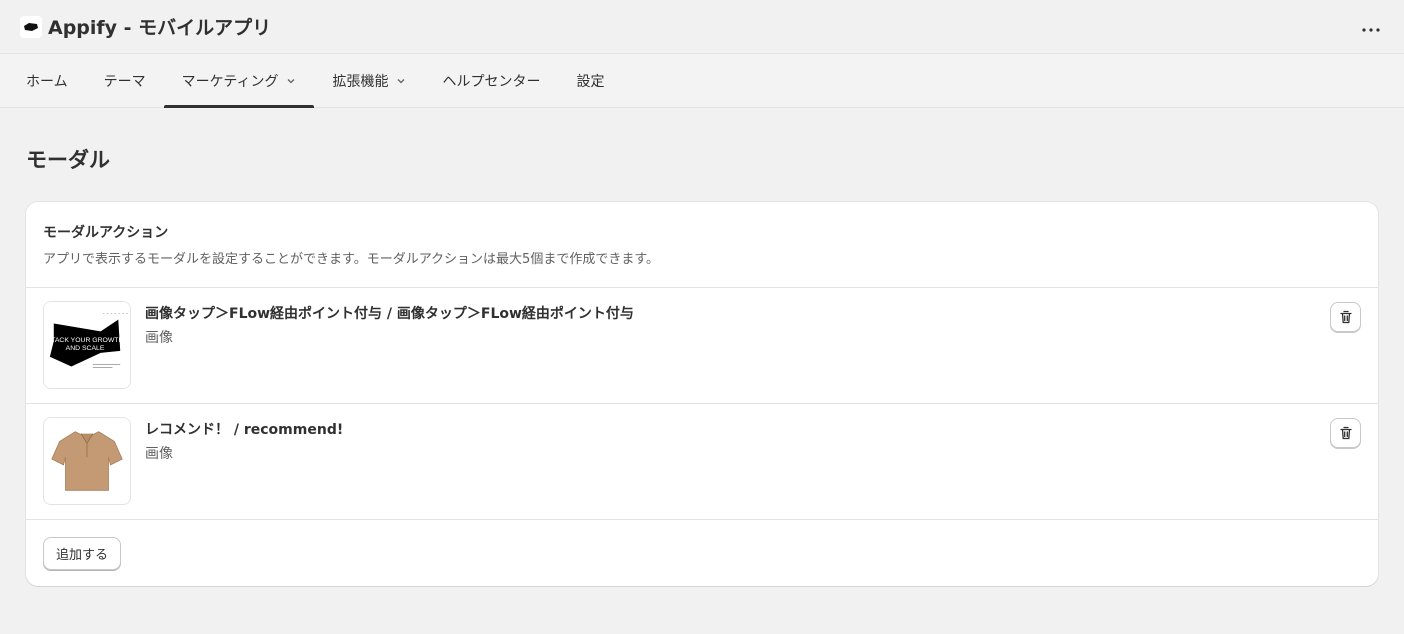  What do you see at coordinates (82, 553) in the screenshot?
I see `add-button: 追加する` at bounding box center [82, 553].